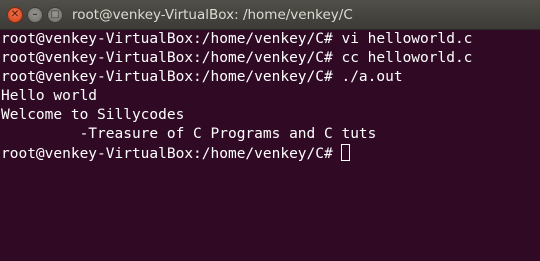 The image size is (540, 261). Describe the element at coordinates (212, 15) in the screenshot. I see `window-title: root@venkey-VirtualBox: /home/venkey/C` at that location.